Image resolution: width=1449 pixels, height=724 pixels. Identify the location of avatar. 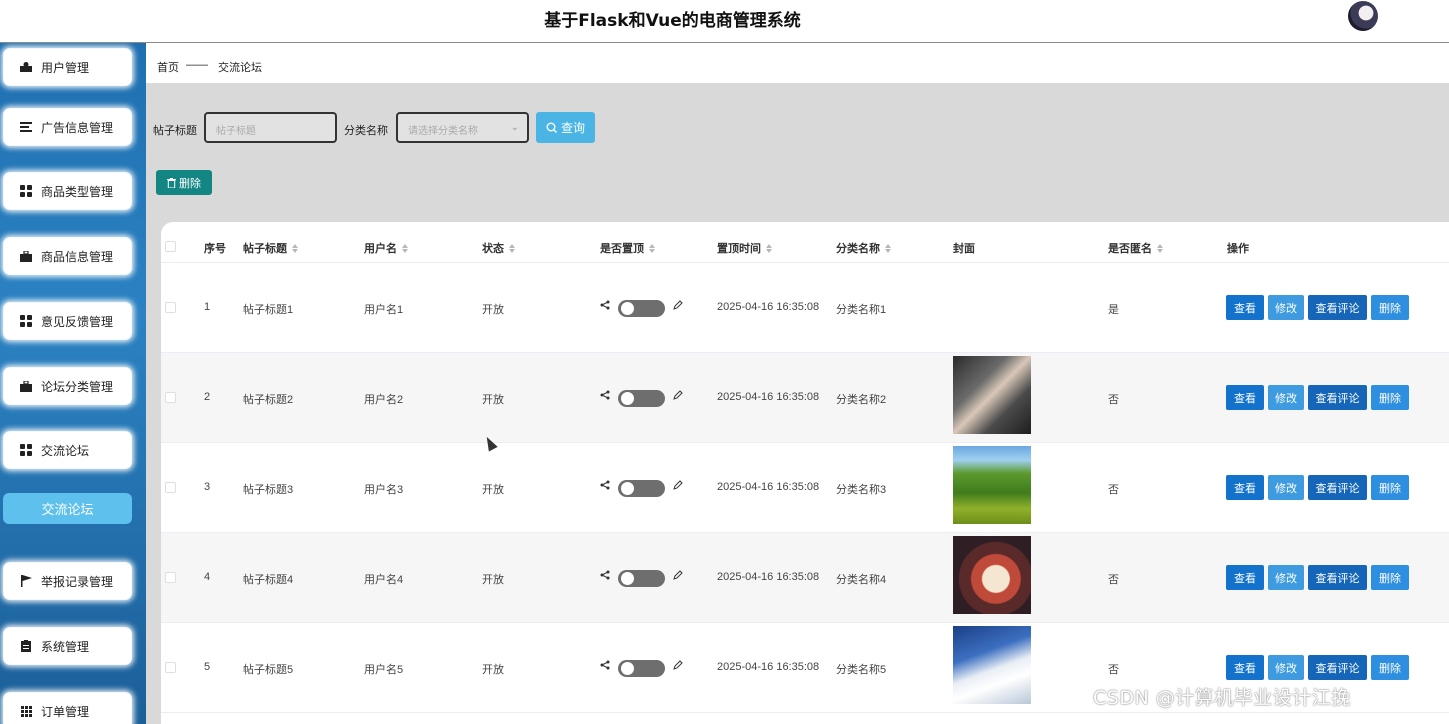
(1363, 16).